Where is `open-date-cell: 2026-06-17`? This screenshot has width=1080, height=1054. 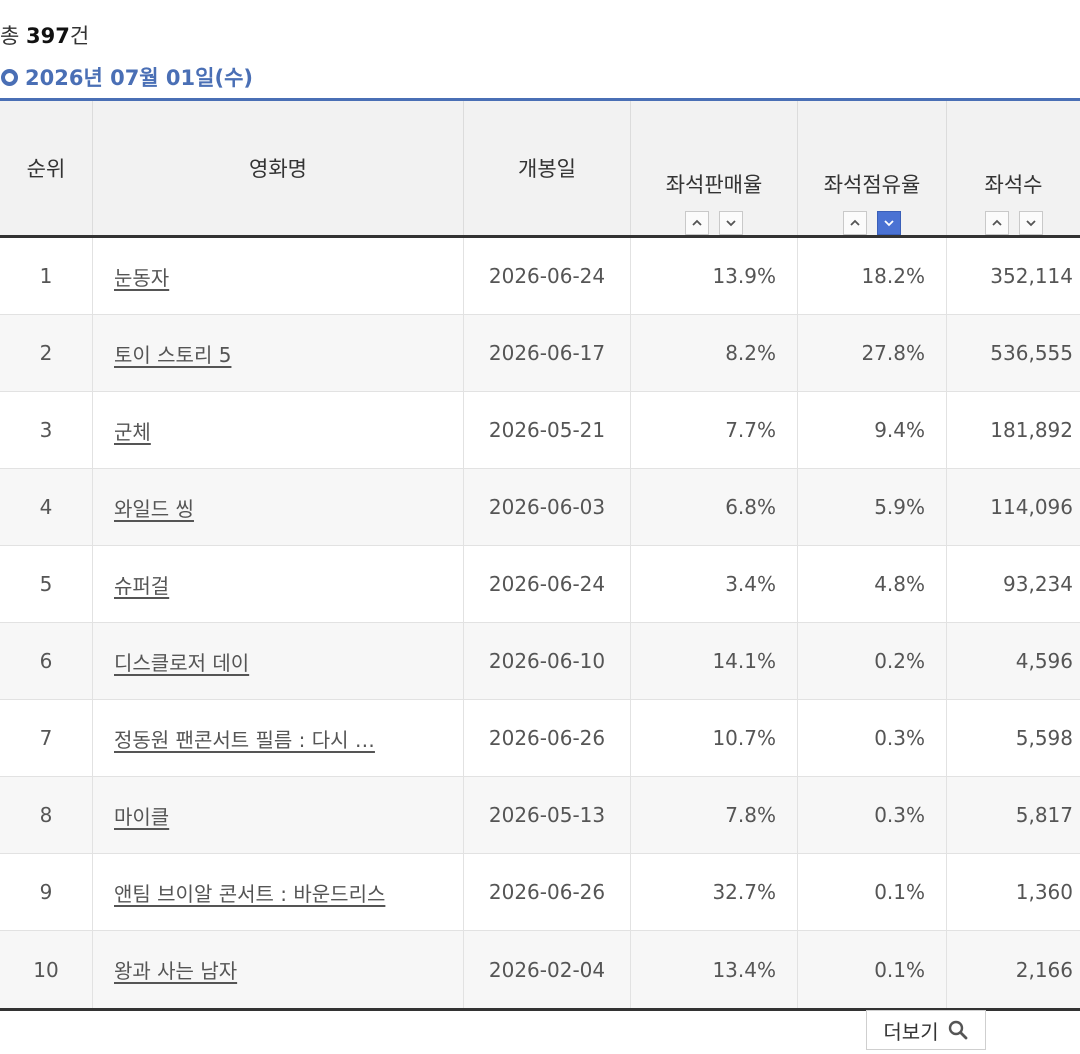 open-date-cell: 2026-06-17 is located at coordinates (546, 353).